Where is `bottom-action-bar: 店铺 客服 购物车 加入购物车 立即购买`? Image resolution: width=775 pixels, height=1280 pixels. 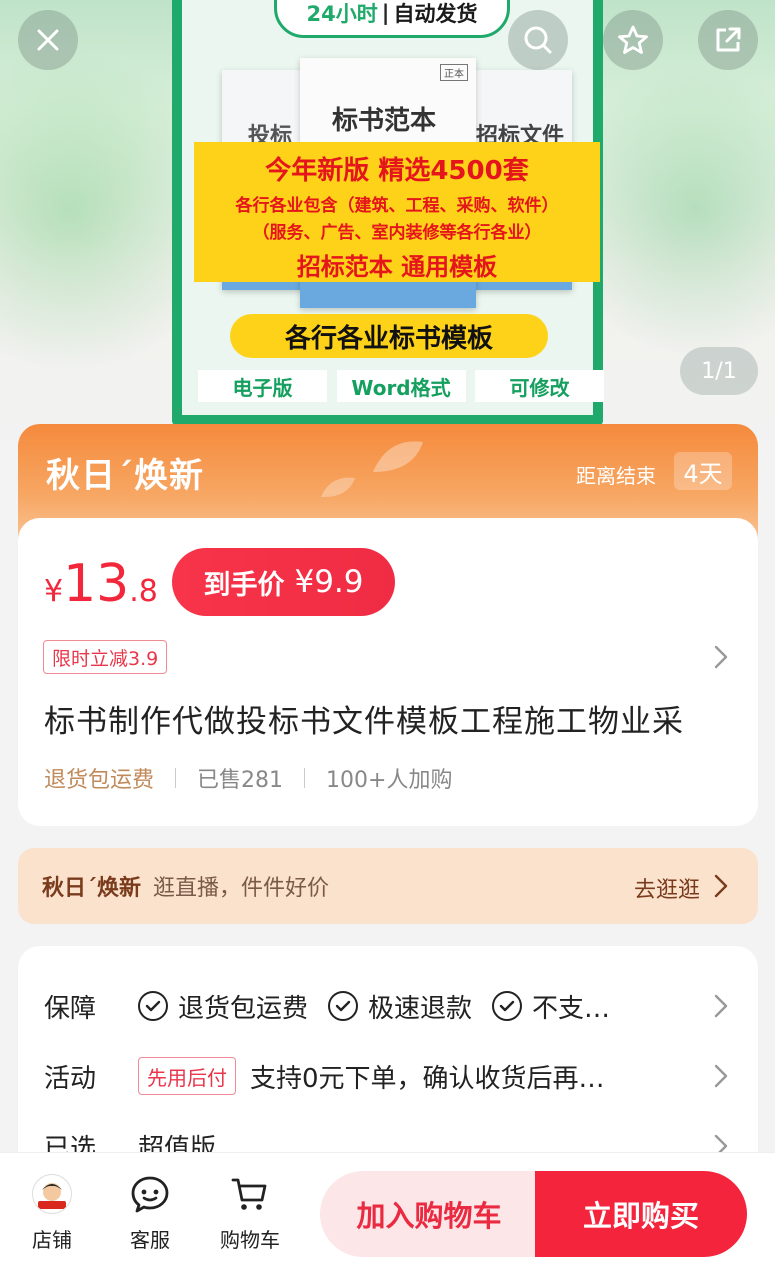 bottom-action-bar: 店铺 客服 购物车 加入购物车 立即购买 is located at coordinates (387, 1216).